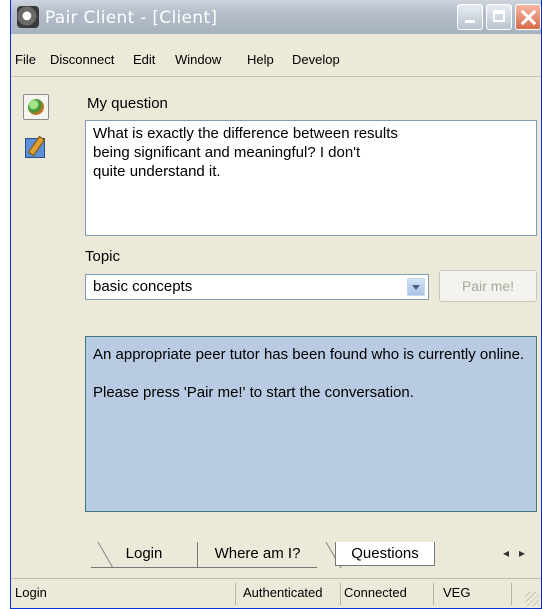 The width and height of the screenshot is (542, 609). What do you see at coordinates (198, 59) in the screenshot?
I see `menu-window: Window` at bounding box center [198, 59].